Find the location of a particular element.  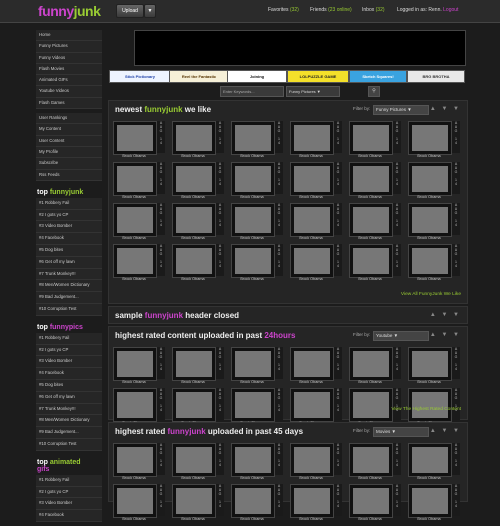

game-banner: Reel the Fantastic is located at coordinates (199, 76).